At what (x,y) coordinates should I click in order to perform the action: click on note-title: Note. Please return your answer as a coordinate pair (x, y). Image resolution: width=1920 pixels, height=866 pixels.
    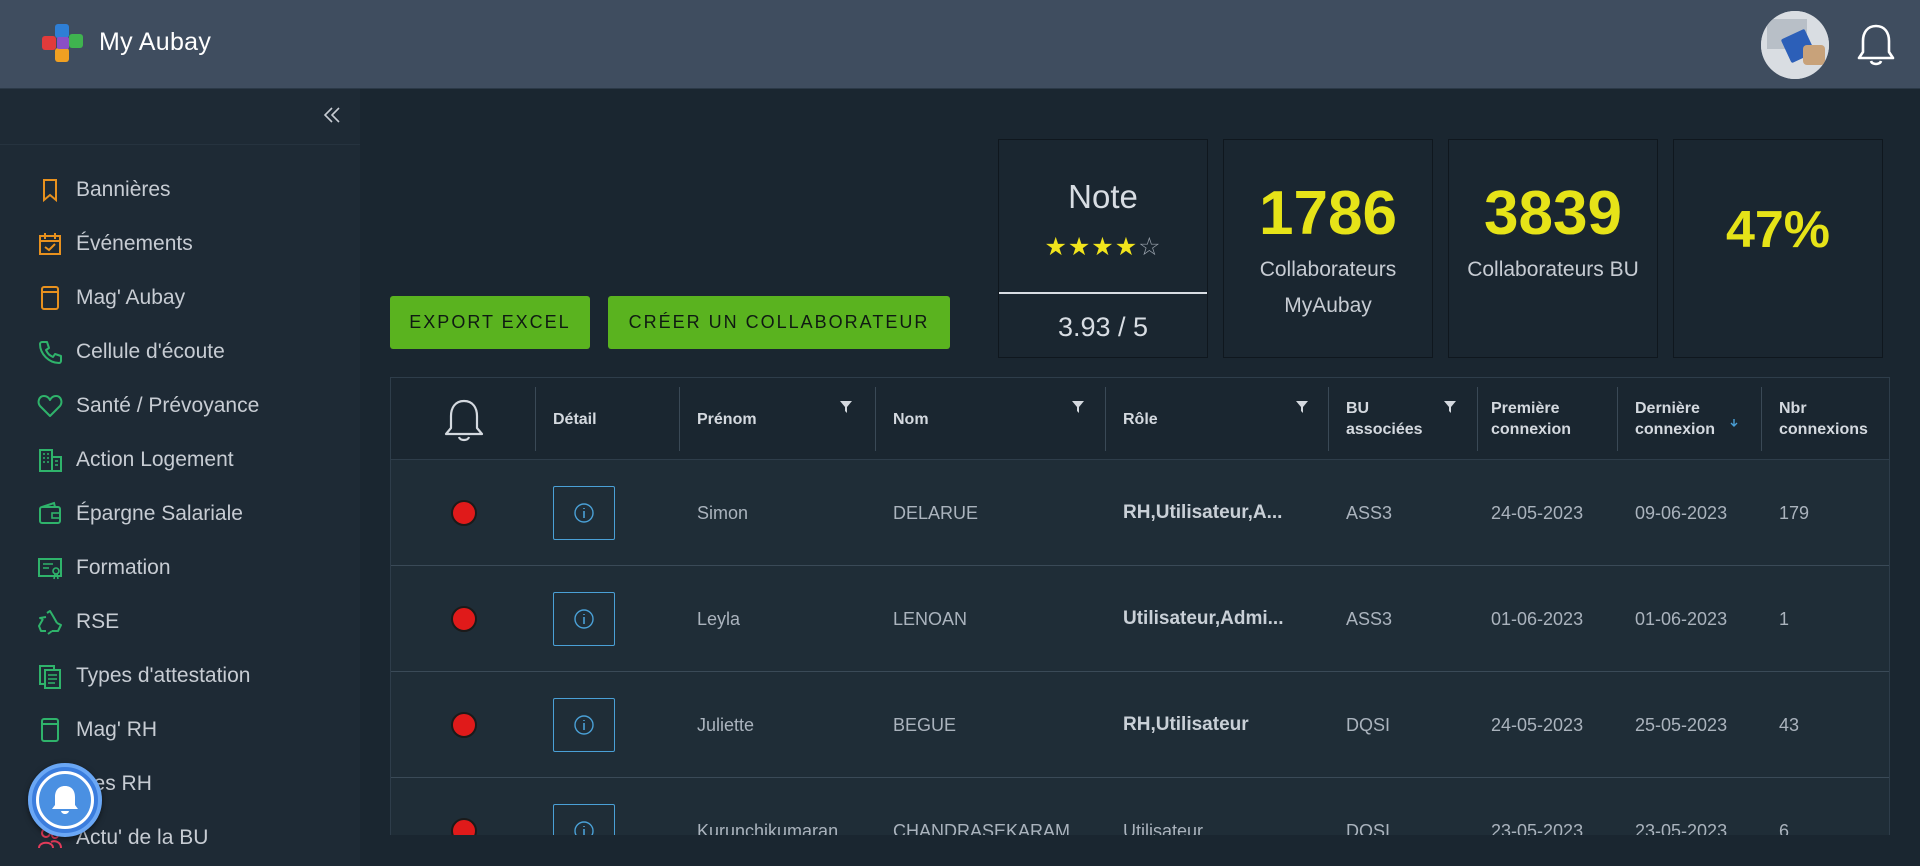
    Looking at the image, I should click on (1103, 196).